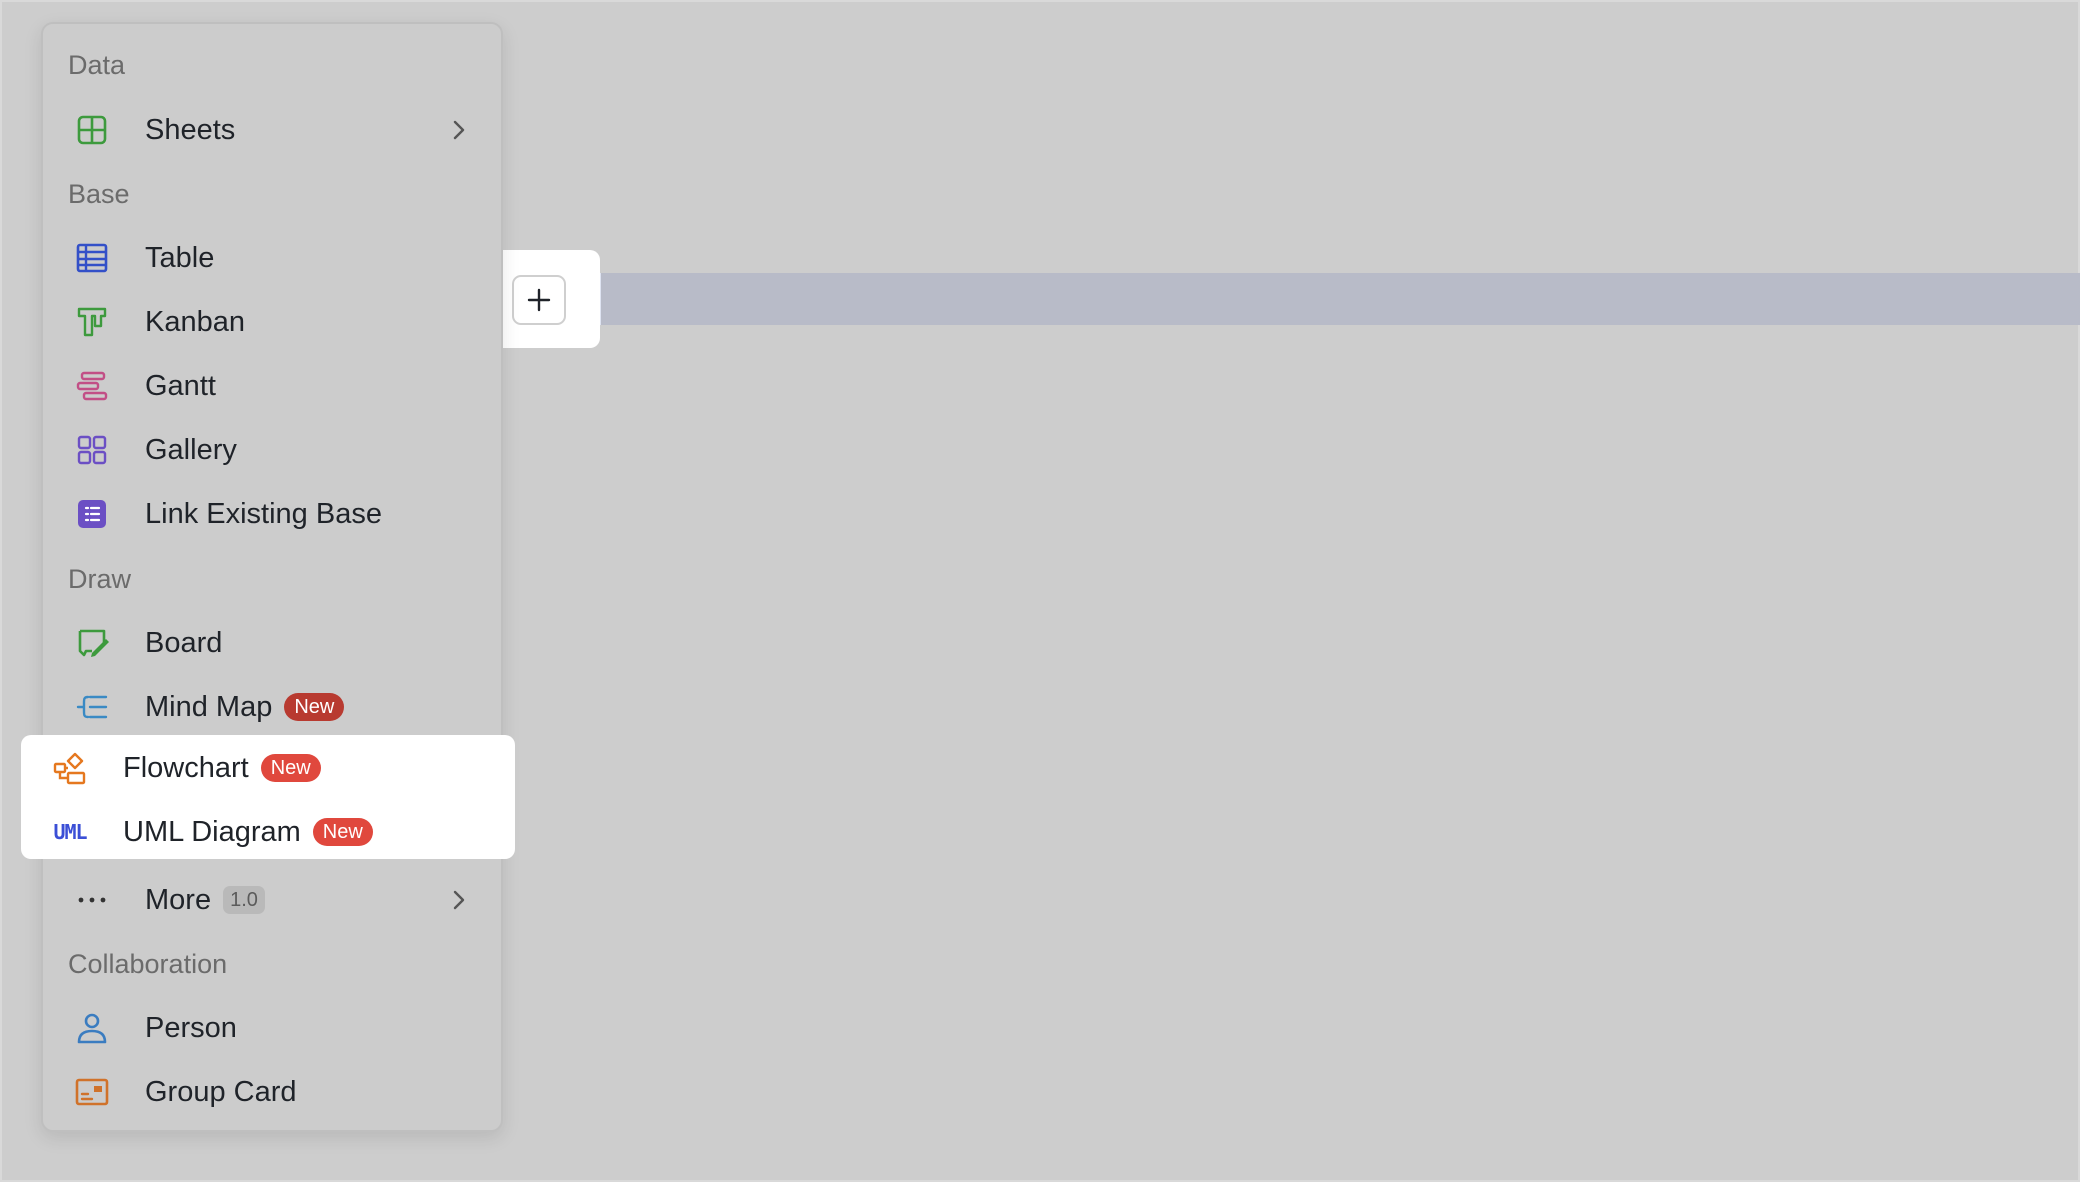 The width and height of the screenshot is (2080, 1182). What do you see at coordinates (253, 768) in the screenshot?
I see `menu-item-flowchart: Flowchart New` at bounding box center [253, 768].